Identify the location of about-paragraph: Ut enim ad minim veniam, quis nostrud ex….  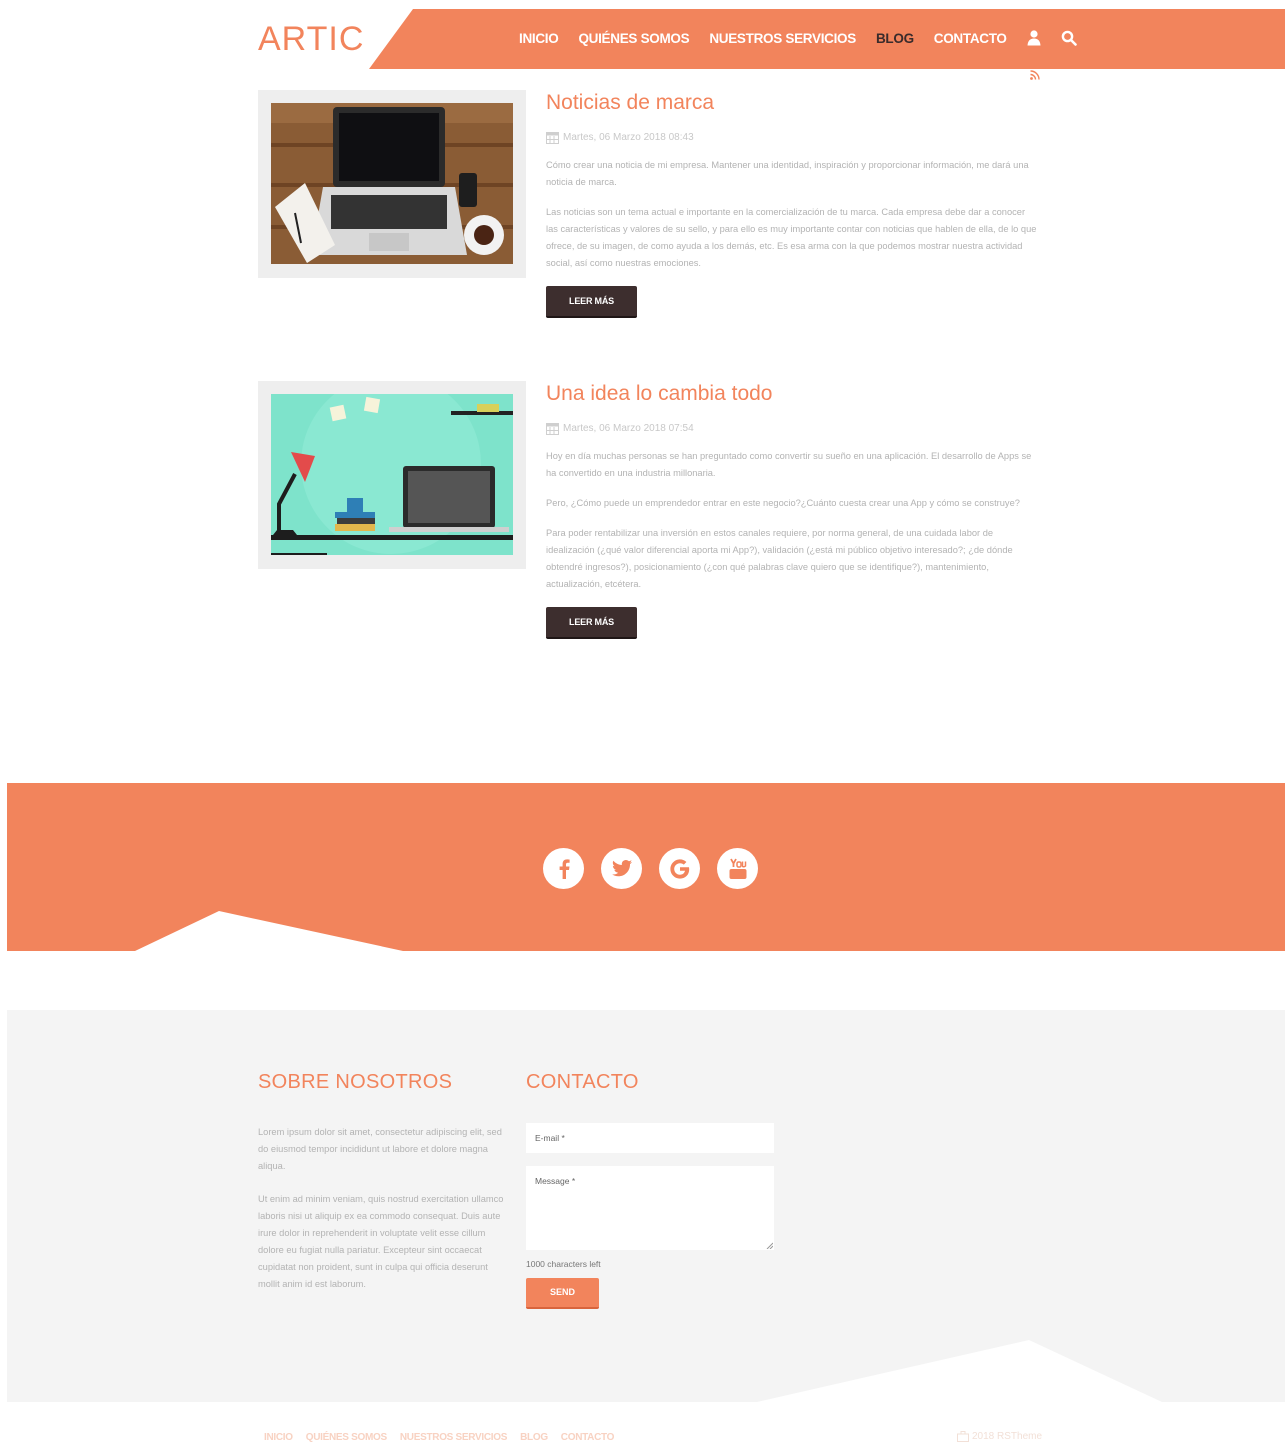
(381, 1241).